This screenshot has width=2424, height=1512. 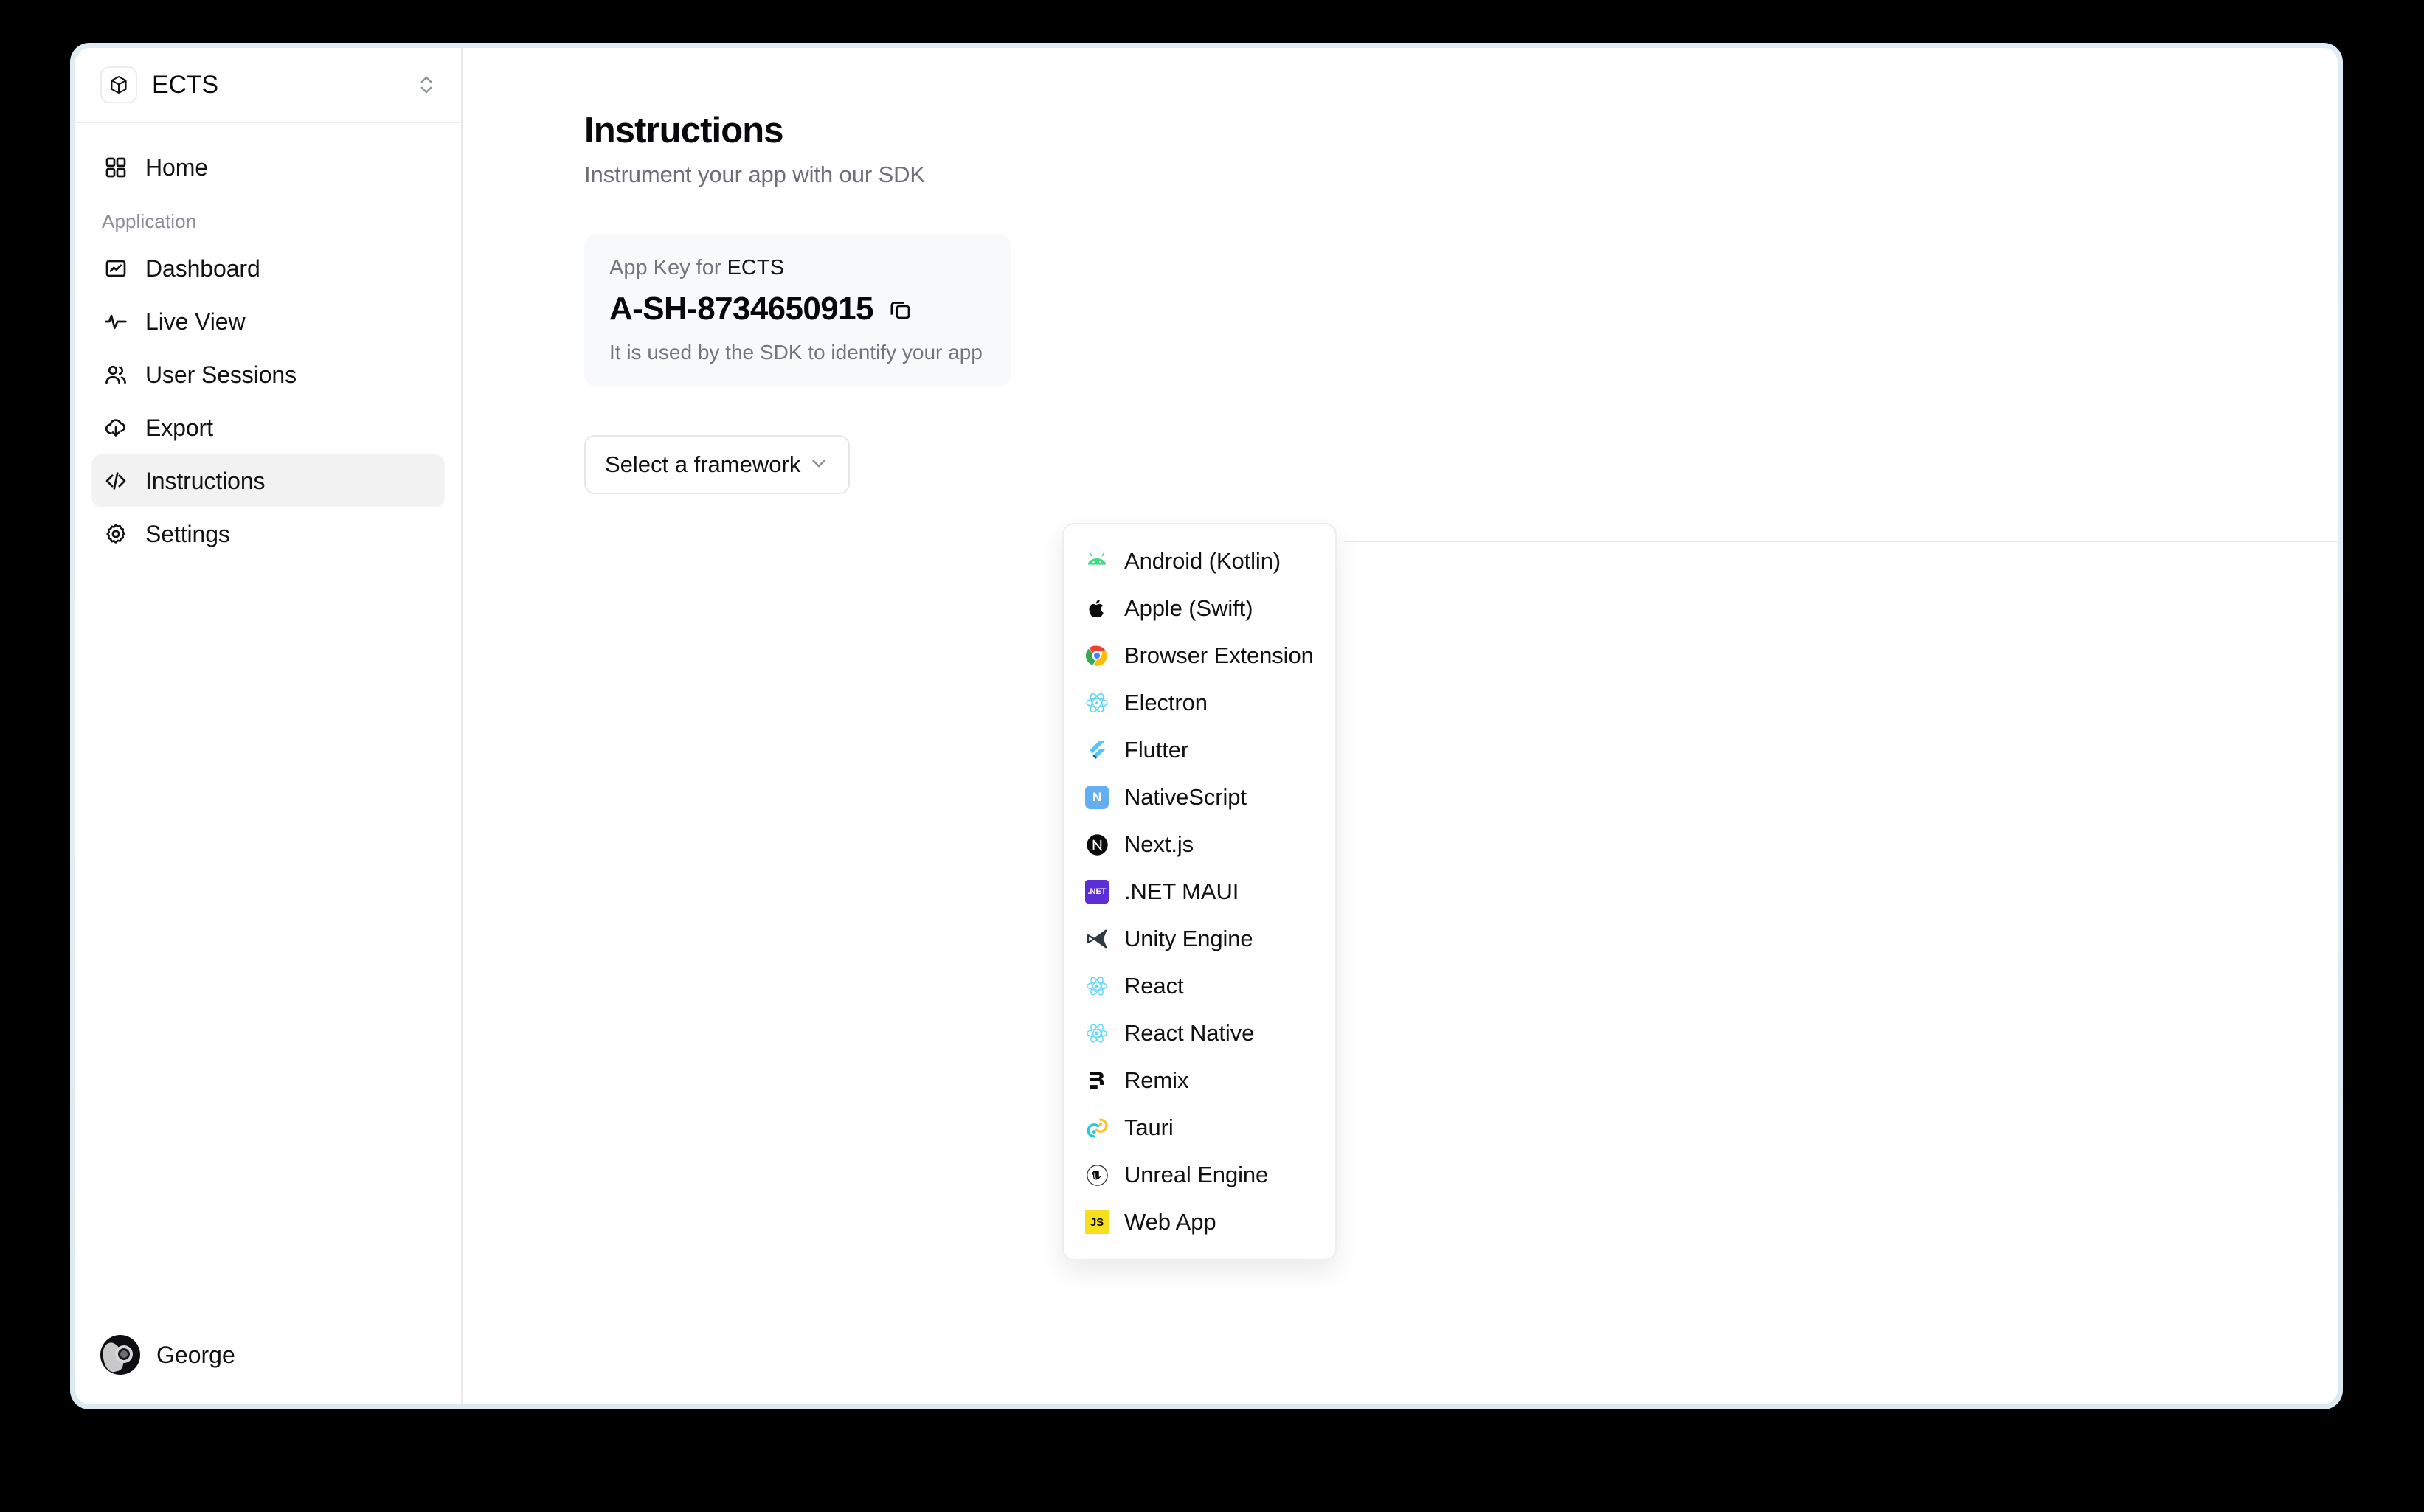 I want to click on nextjs-icon, so click(x=1096, y=844).